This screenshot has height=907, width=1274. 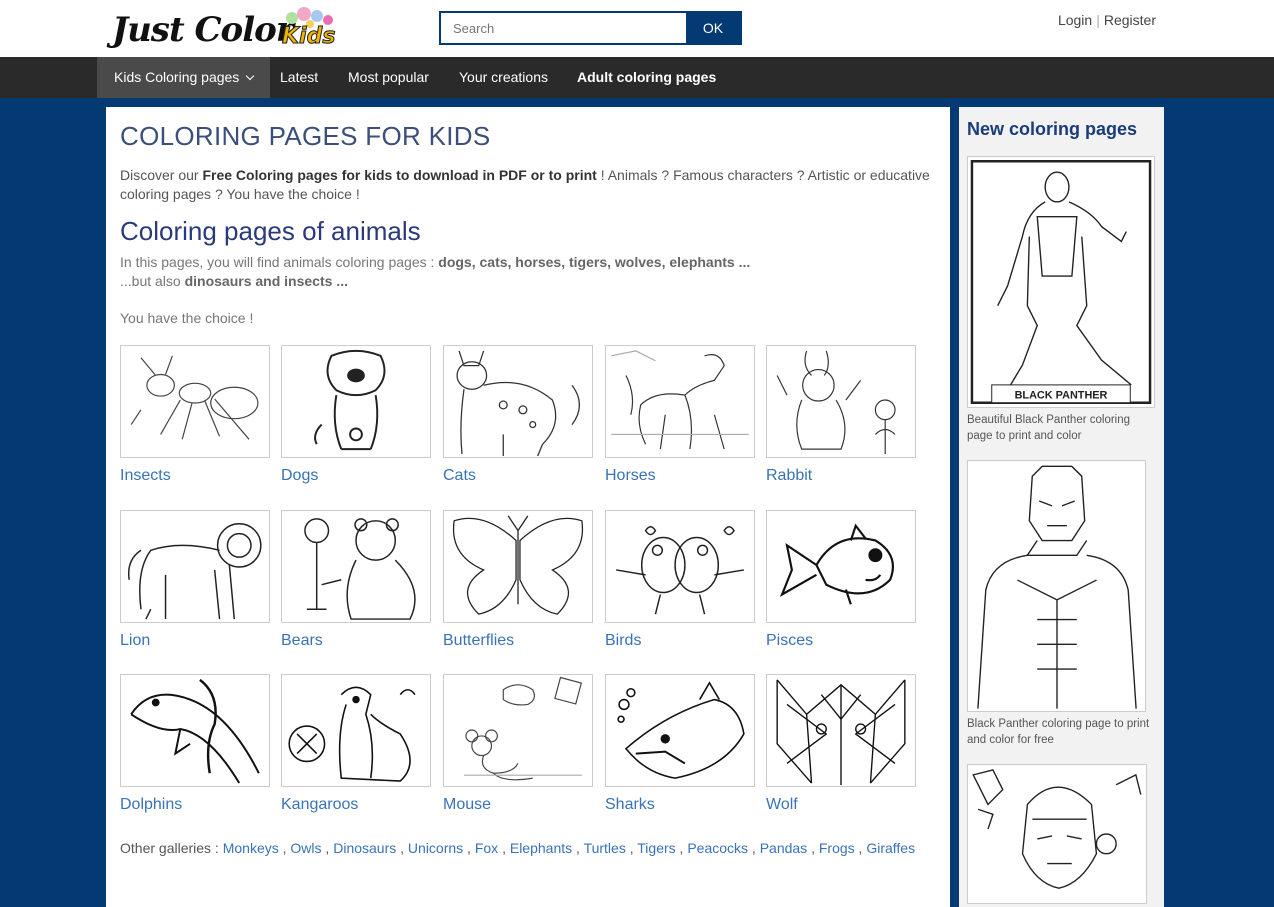 What do you see at coordinates (680, 805) in the screenshot?
I see `category-label: Sharks` at bounding box center [680, 805].